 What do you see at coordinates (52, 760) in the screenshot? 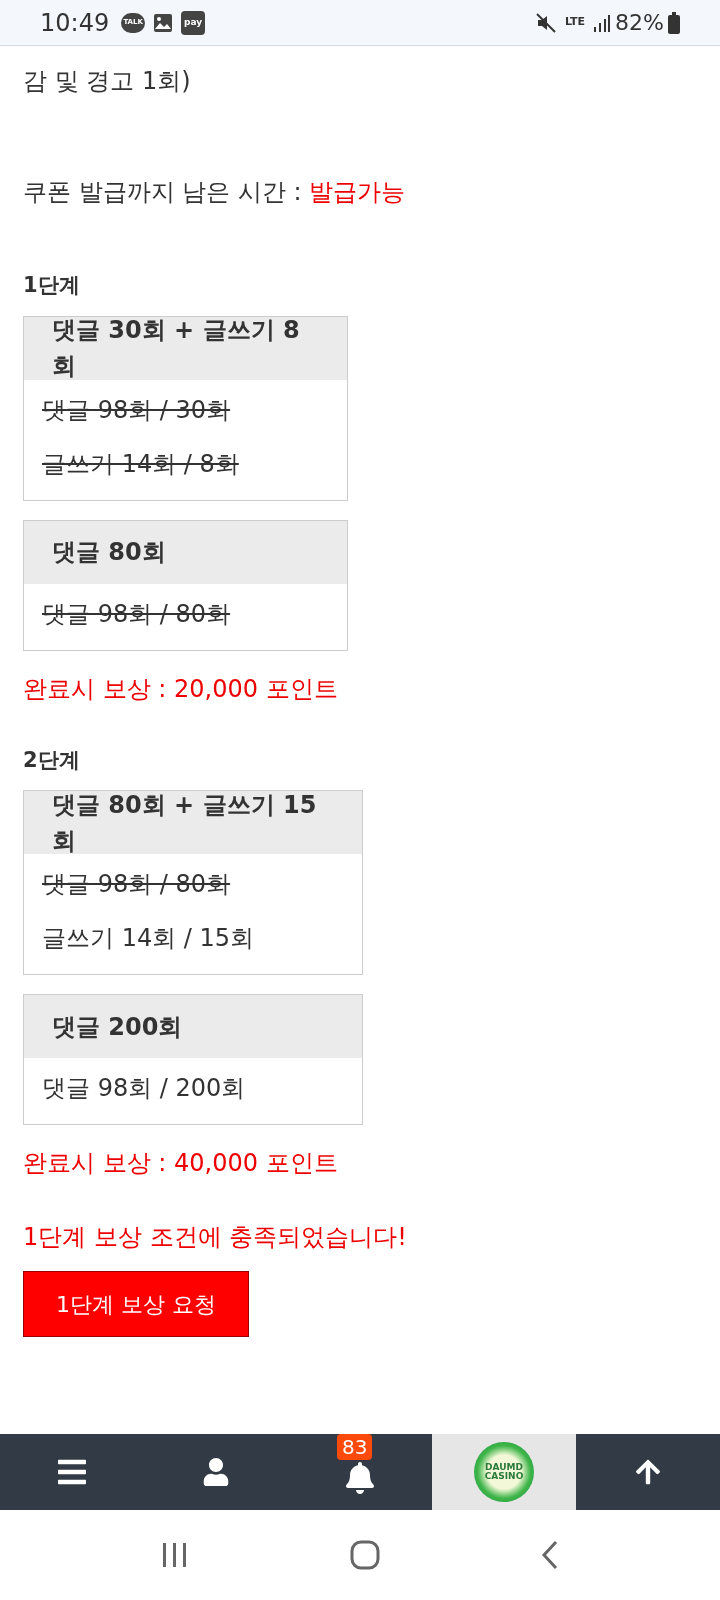
I see `stage-title: 2단계` at bounding box center [52, 760].